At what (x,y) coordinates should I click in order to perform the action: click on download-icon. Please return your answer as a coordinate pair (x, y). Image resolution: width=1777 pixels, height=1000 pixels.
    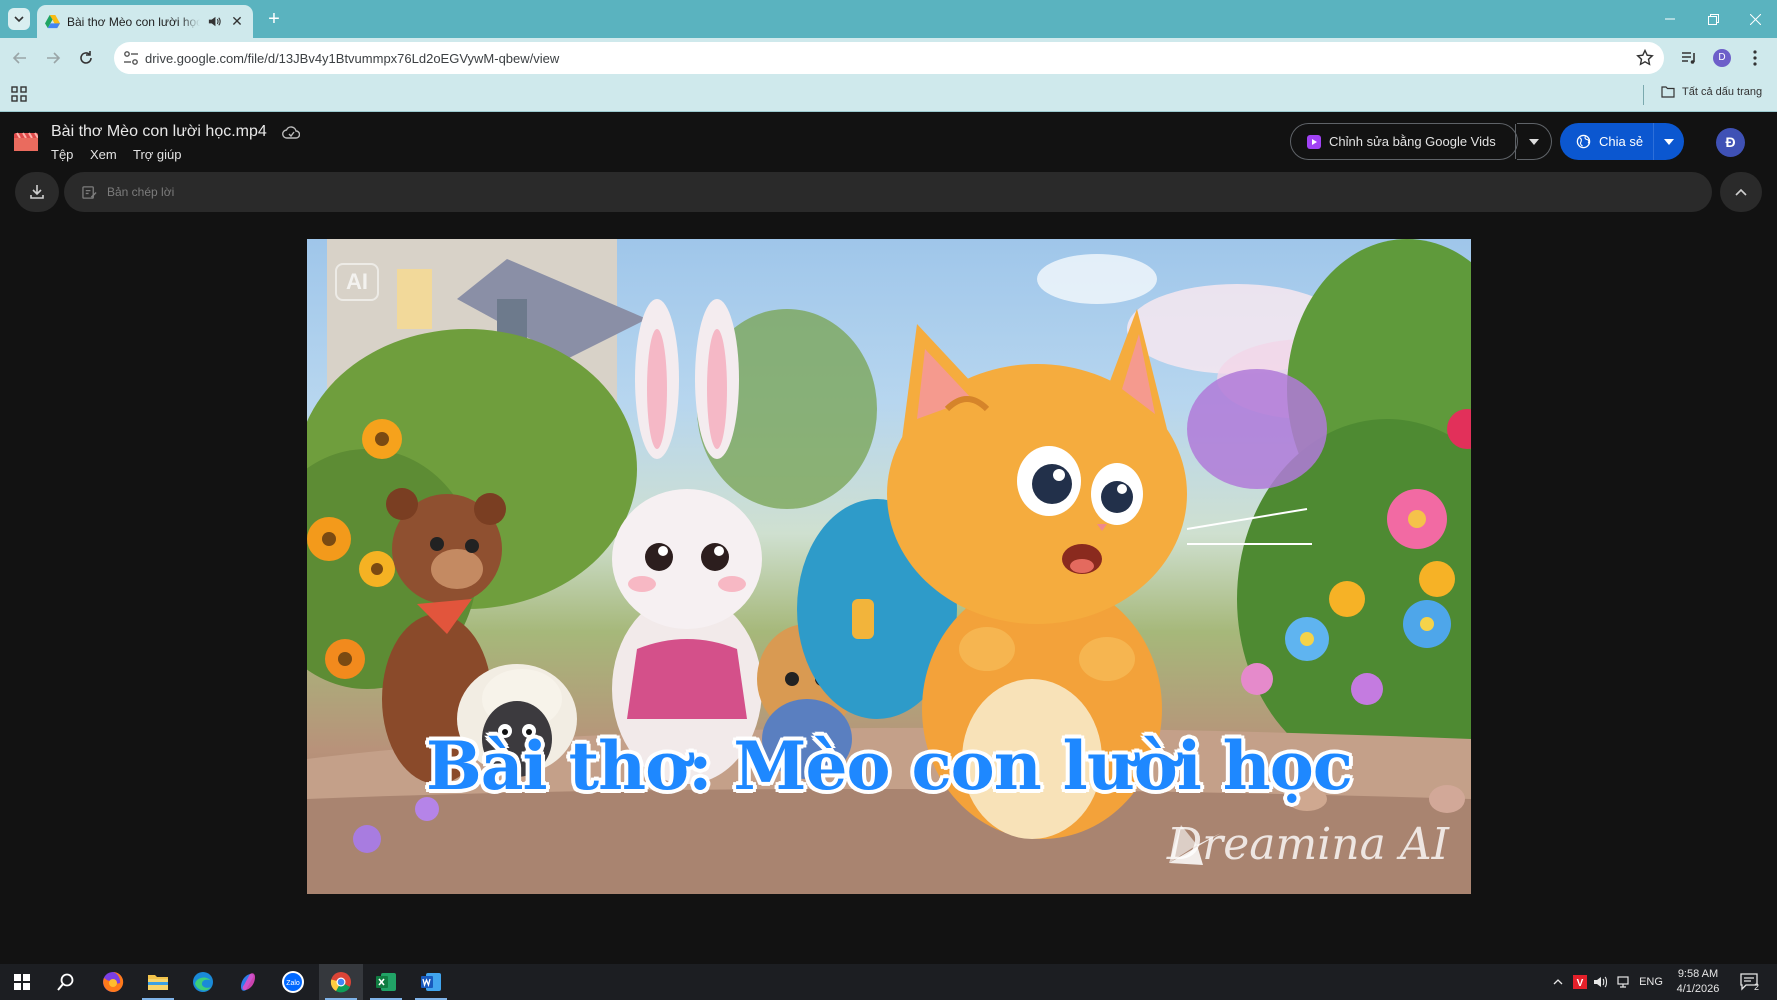
    Looking at the image, I should click on (37, 192).